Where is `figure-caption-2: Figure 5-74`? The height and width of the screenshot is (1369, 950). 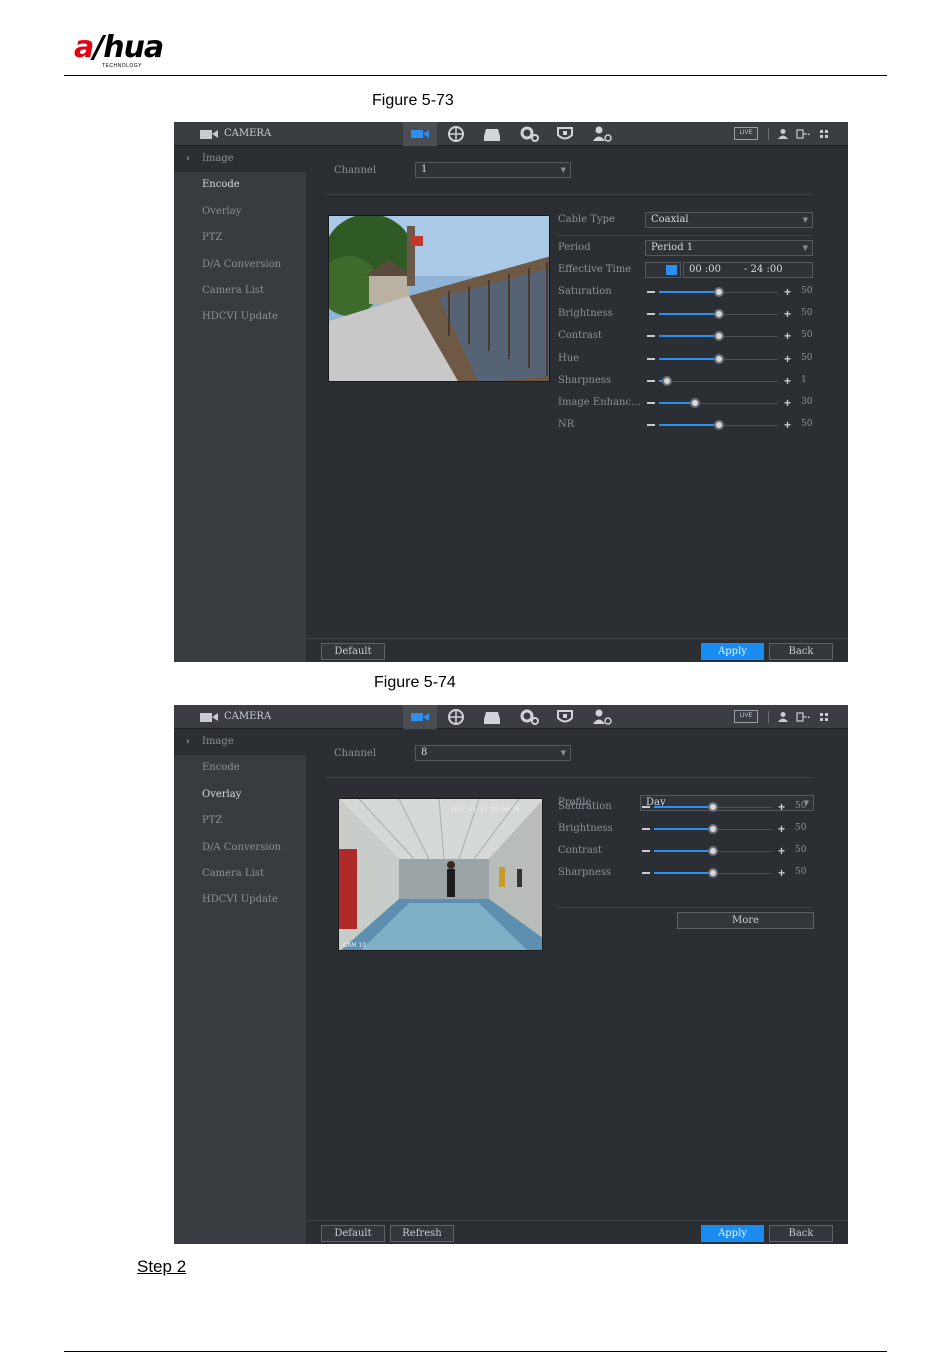 figure-caption-2: Figure 5-74 is located at coordinates (415, 682).